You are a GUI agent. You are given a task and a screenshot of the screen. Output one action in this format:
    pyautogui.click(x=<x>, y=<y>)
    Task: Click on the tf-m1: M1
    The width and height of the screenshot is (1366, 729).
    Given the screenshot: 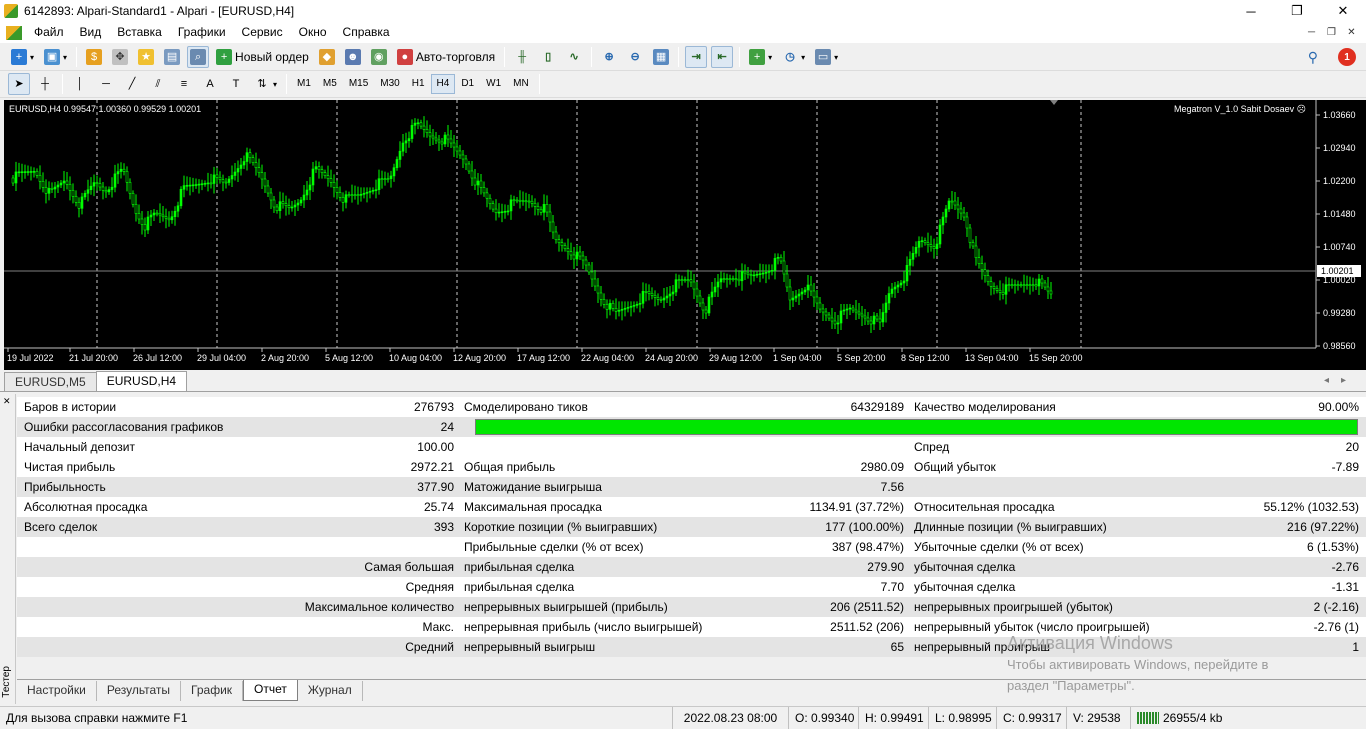 What is the action you would take?
    pyautogui.click(x=304, y=84)
    